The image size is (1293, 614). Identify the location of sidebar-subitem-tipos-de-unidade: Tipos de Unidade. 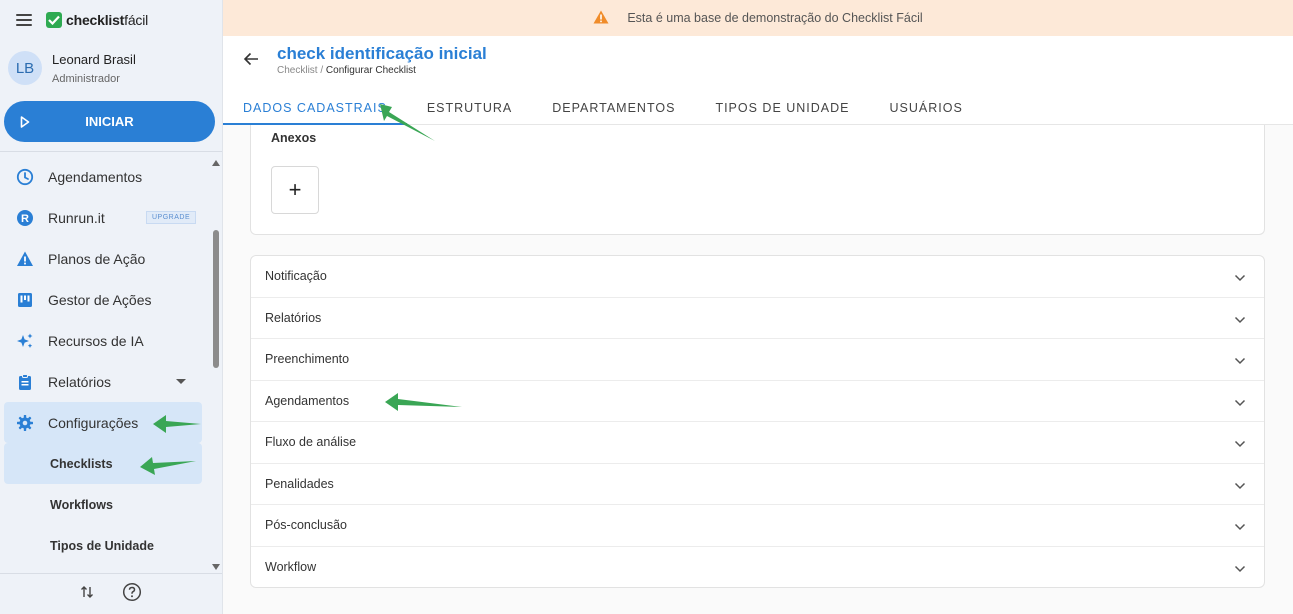
(105, 545).